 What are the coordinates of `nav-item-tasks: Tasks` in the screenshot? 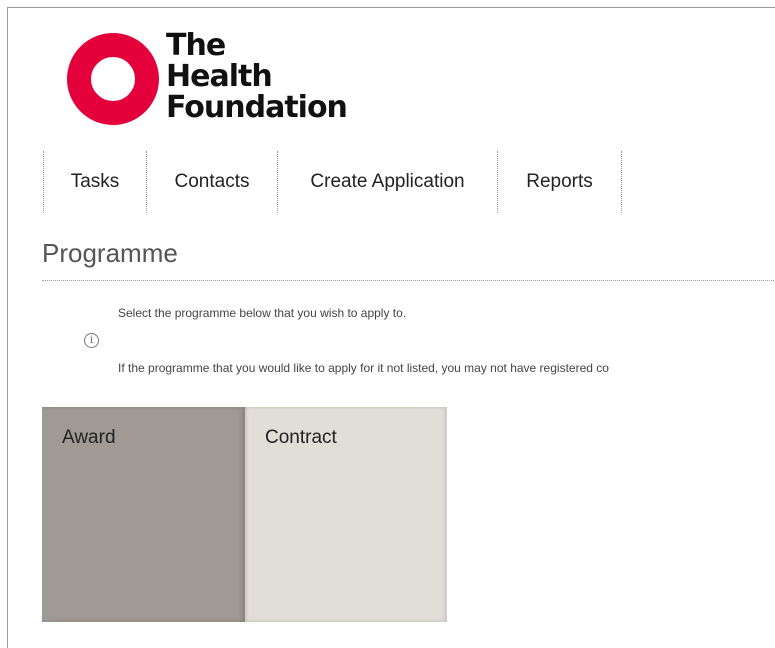 It's located at (95, 182).